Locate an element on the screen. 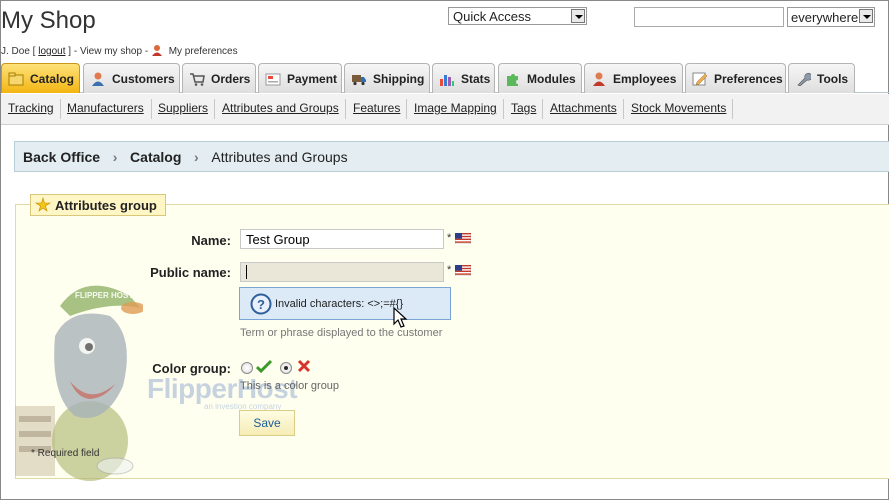 The height and width of the screenshot is (500, 889). subtab-attachments: Attachments is located at coordinates (583, 108).